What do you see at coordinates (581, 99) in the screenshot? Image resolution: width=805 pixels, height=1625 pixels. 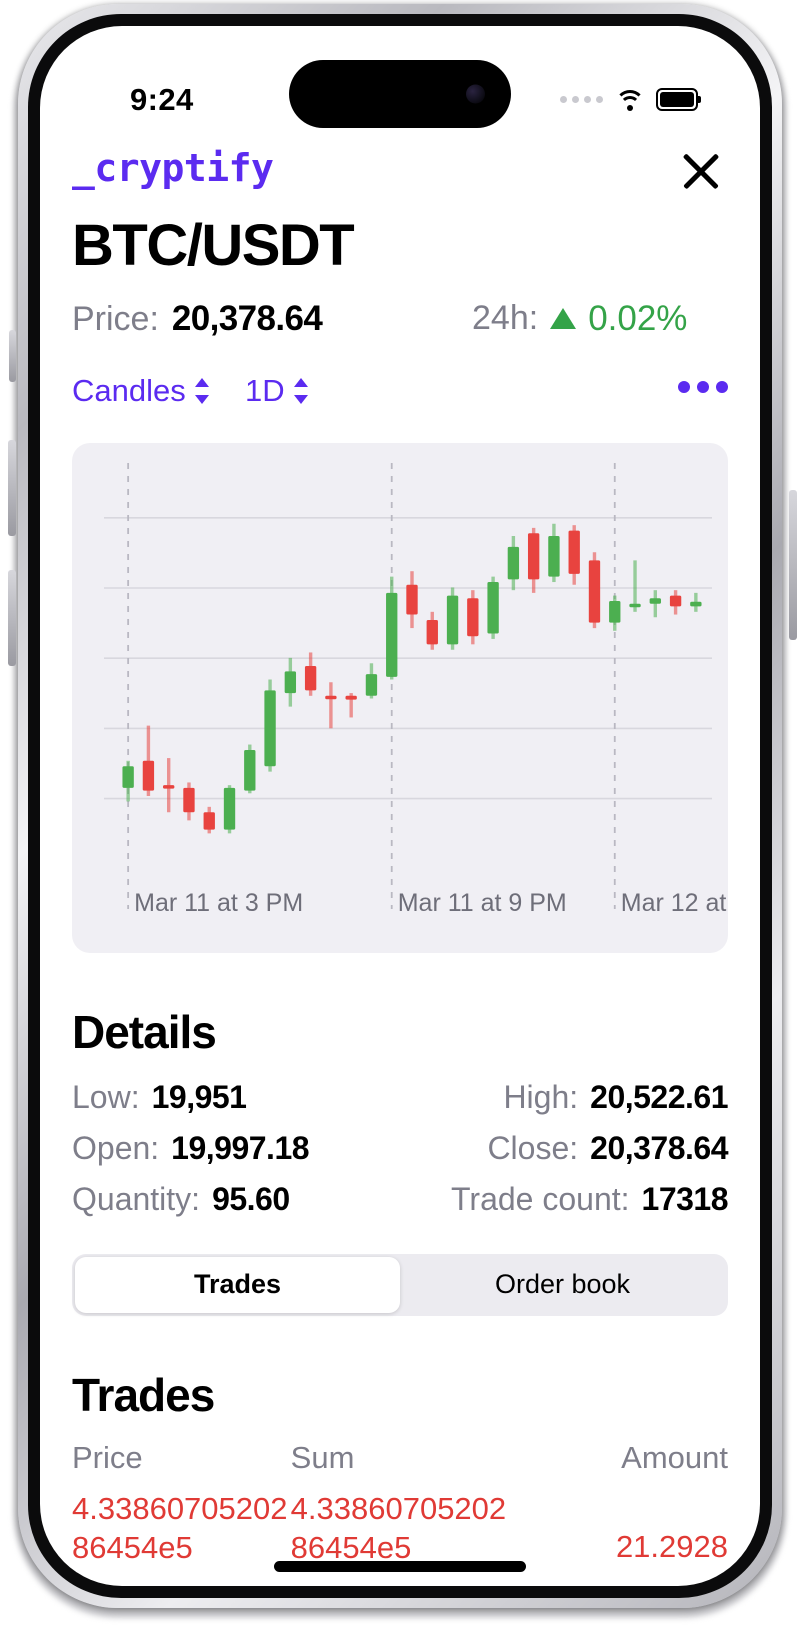 I see `signal-dots-icon` at bounding box center [581, 99].